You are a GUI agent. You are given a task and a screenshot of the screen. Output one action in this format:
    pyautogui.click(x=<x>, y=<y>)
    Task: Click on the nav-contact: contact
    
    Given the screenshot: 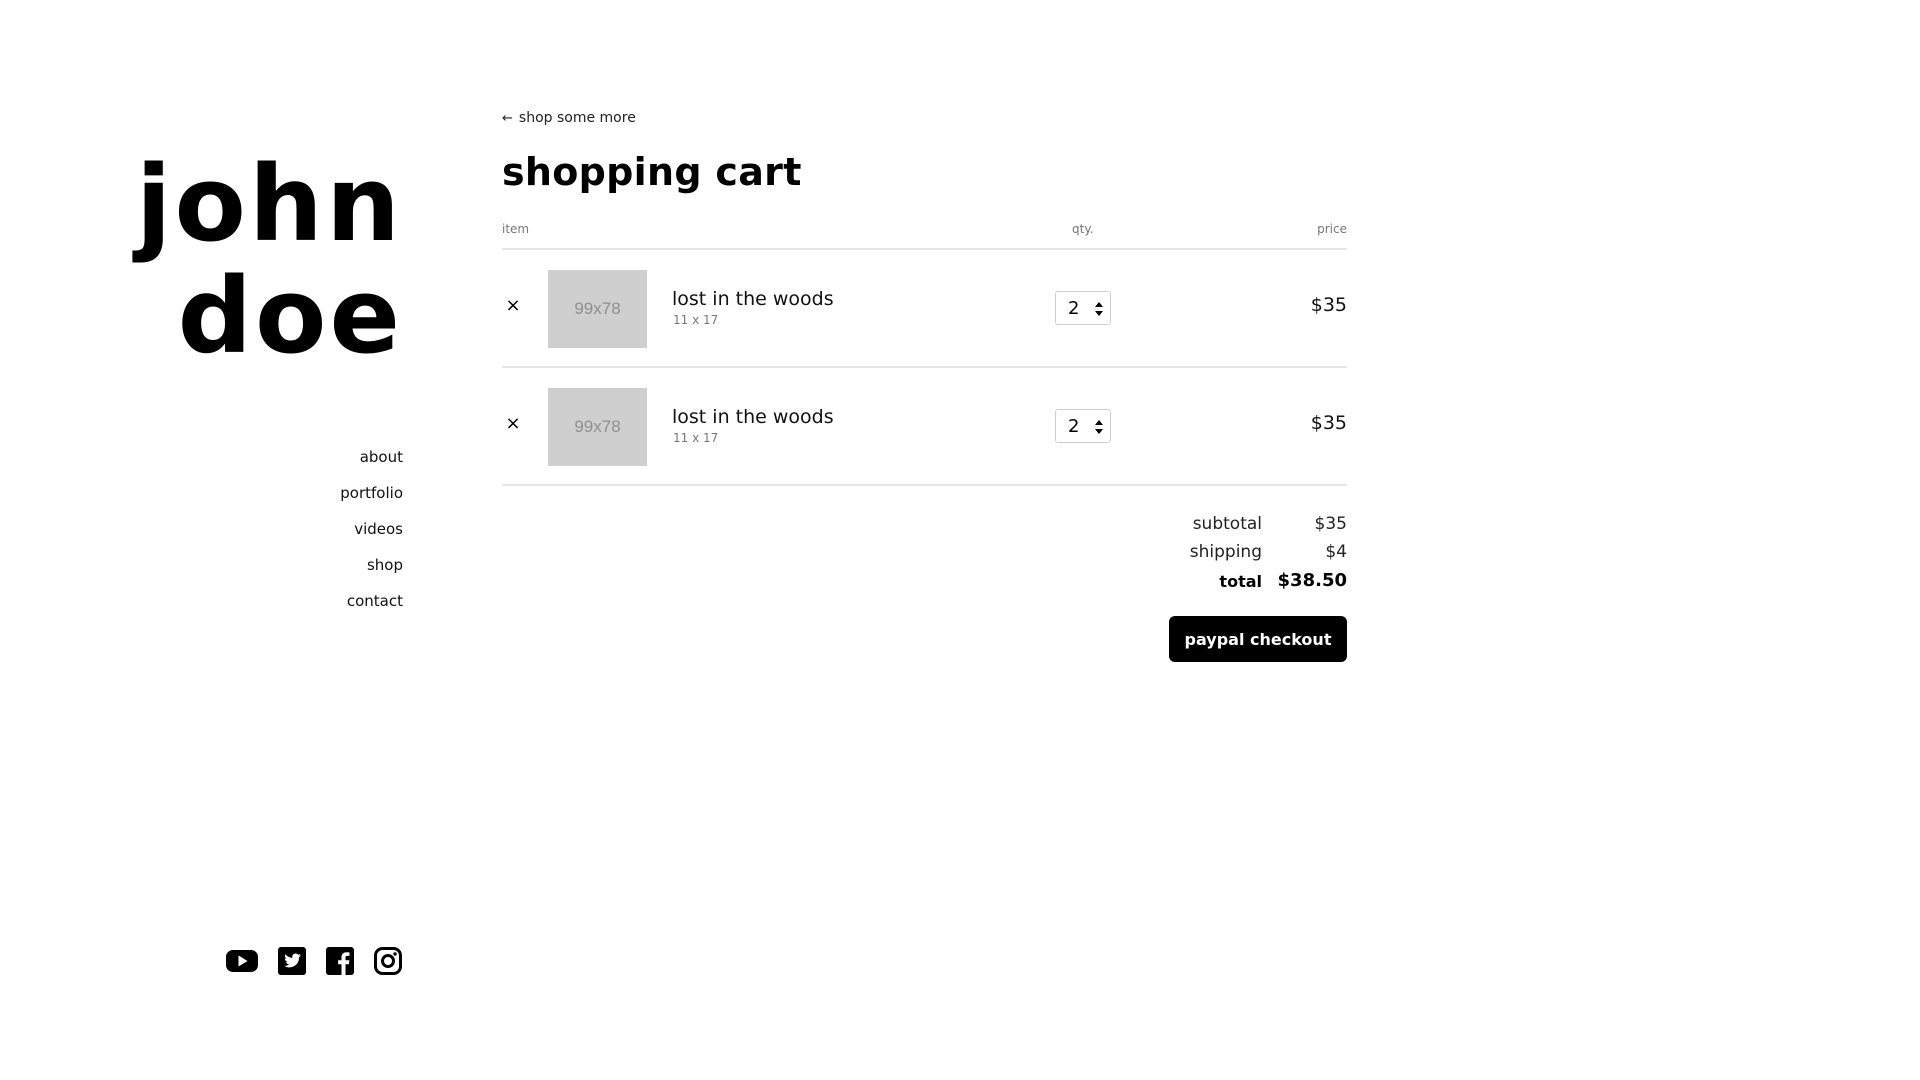 What is the action you would take?
    pyautogui.click(x=375, y=601)
    